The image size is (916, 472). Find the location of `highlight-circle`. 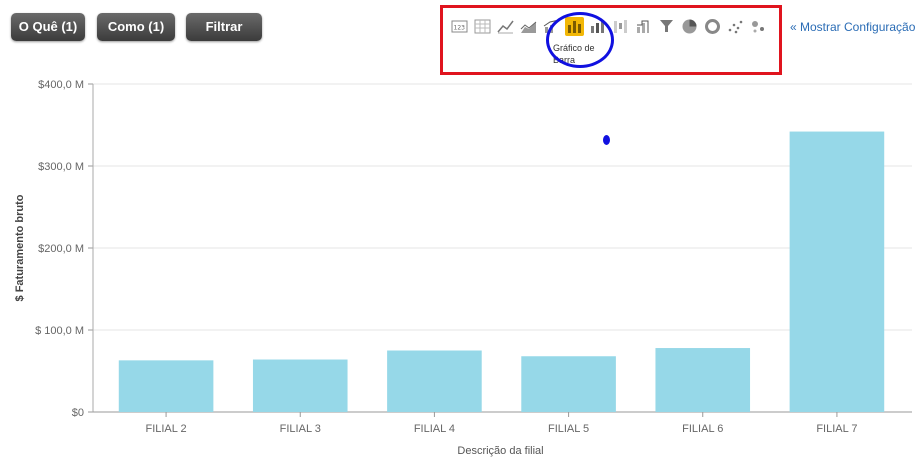

highlight-circle is located at coordinates (580, 40).